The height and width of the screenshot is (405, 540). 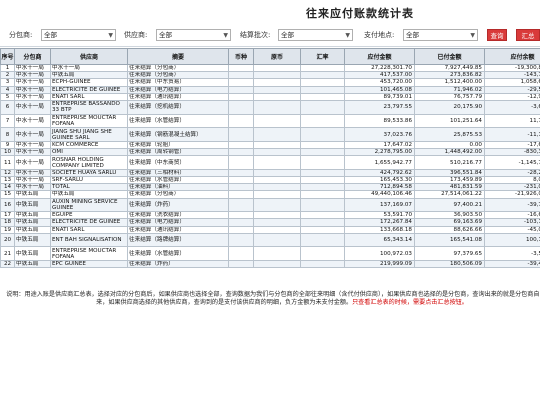 I want to click on row-payable: 17,647.02, so click(x=379, y=145).